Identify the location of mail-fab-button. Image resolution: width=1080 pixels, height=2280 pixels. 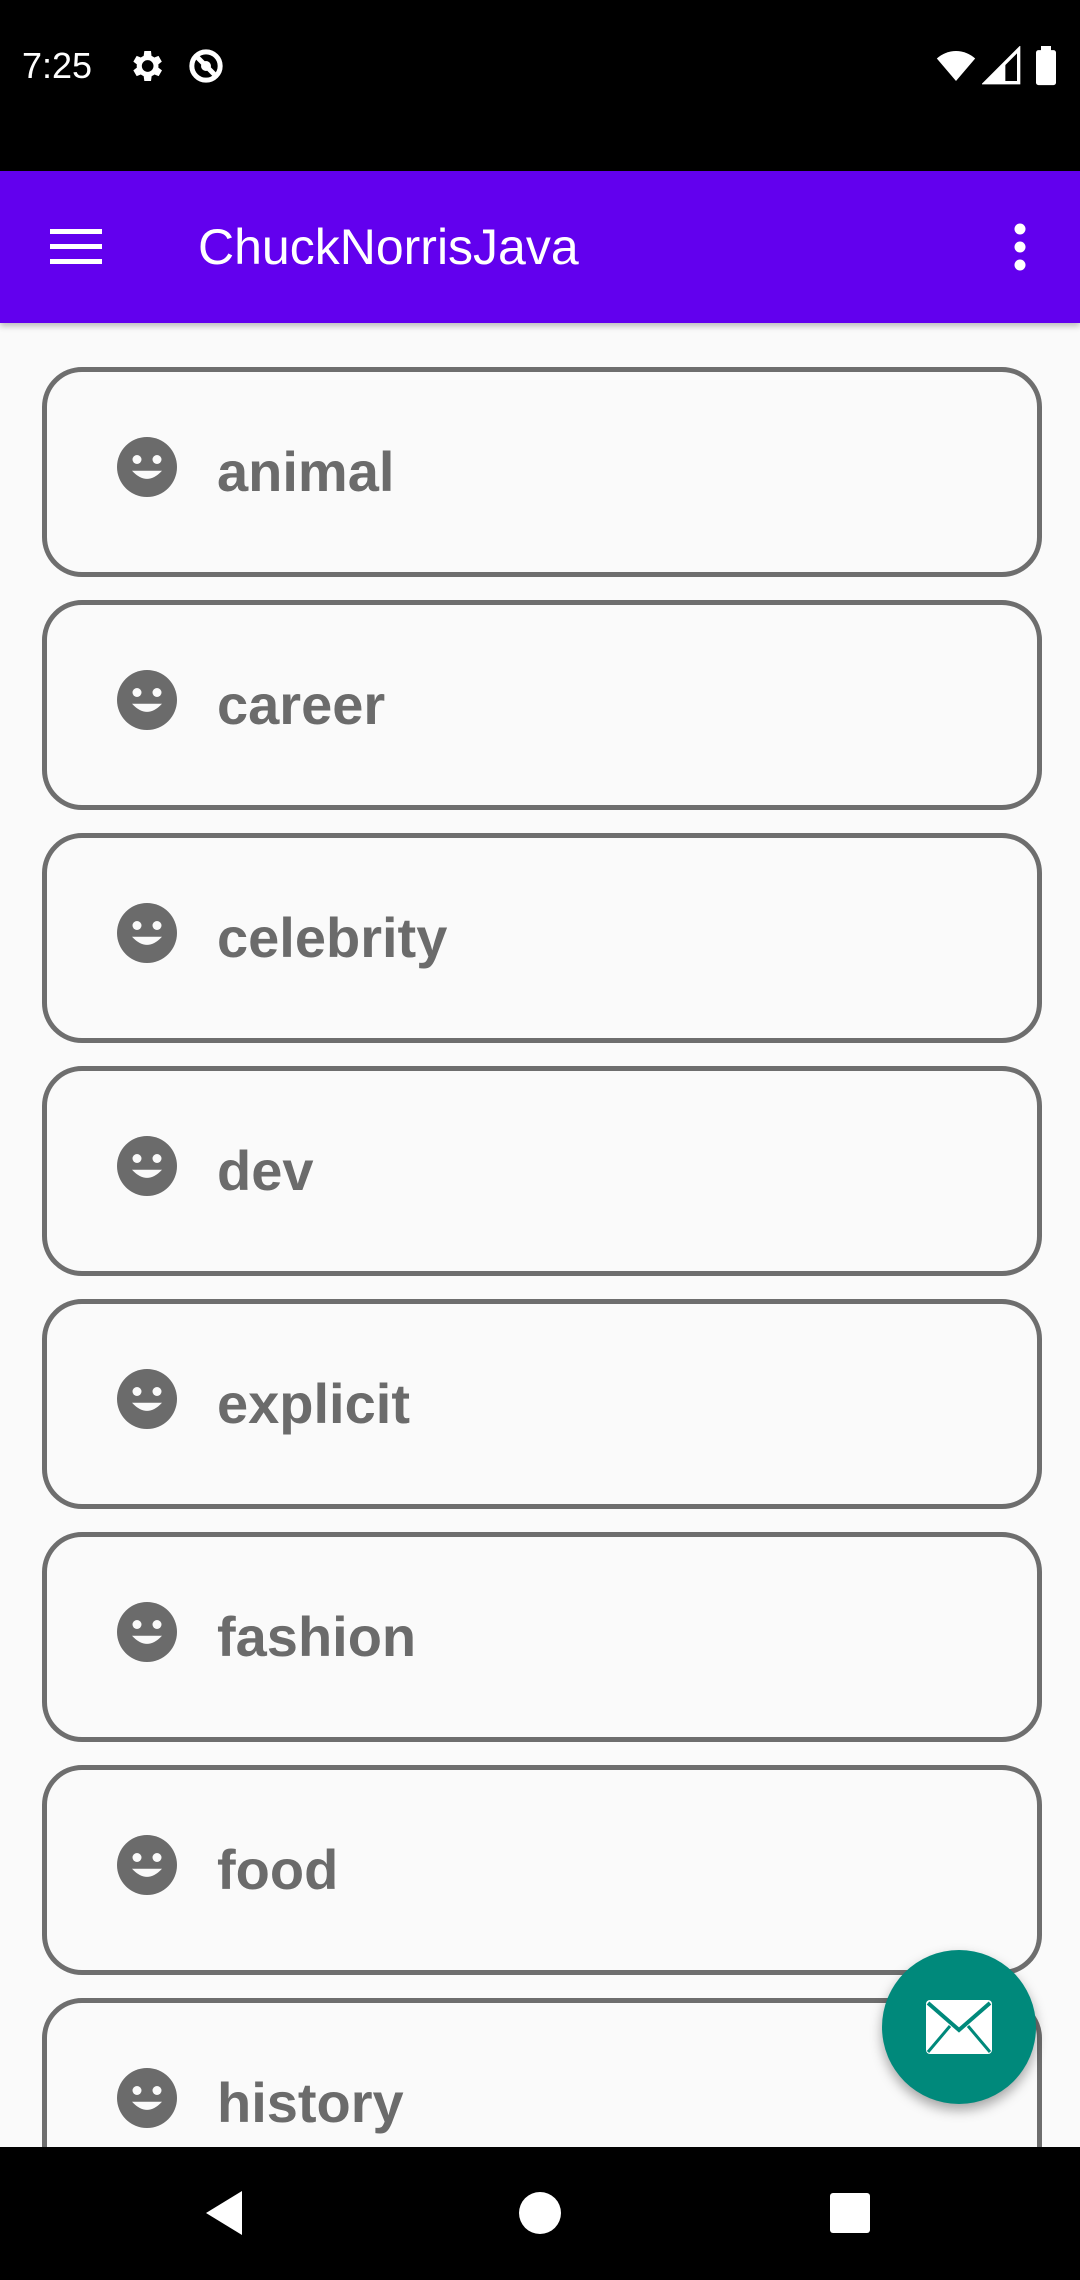
(959, 2027).